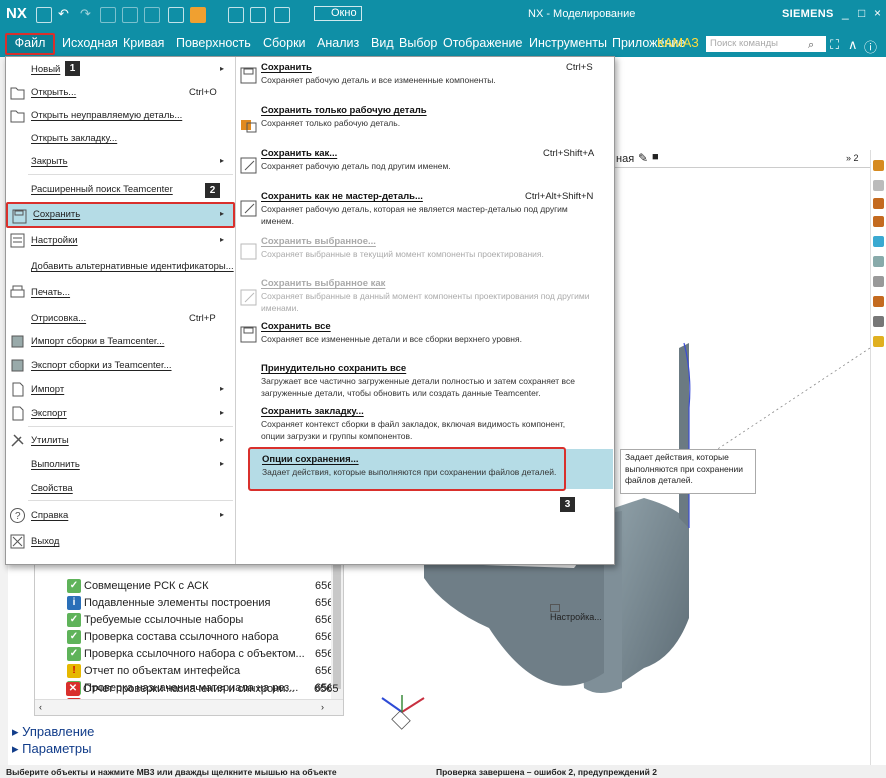 The height and width of the screenshot is (778, 886). Describe the element at coordinates (742, 159) in the screenshot. I see `graphics-tab: ная ✎ ■ » 2` at that location.